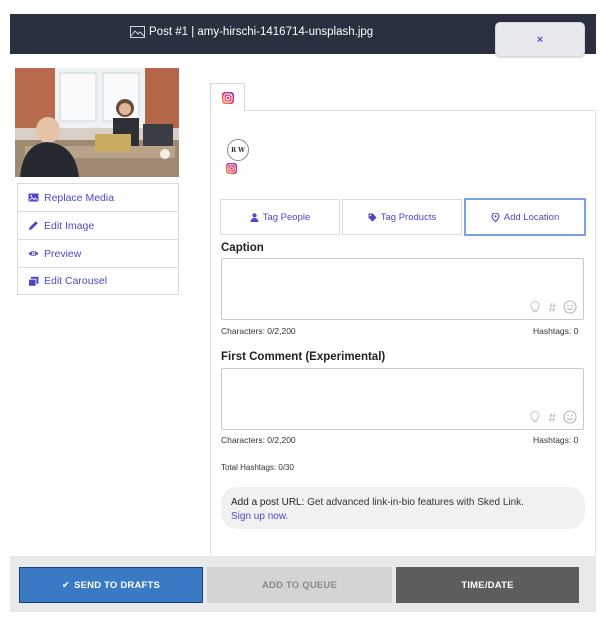 Image resolution: width=610 pixels, height=622 pixels. Describe the element at coordinates (69, 225) in the screenshot. I see `edit-image-label: Edit Image` at that location.